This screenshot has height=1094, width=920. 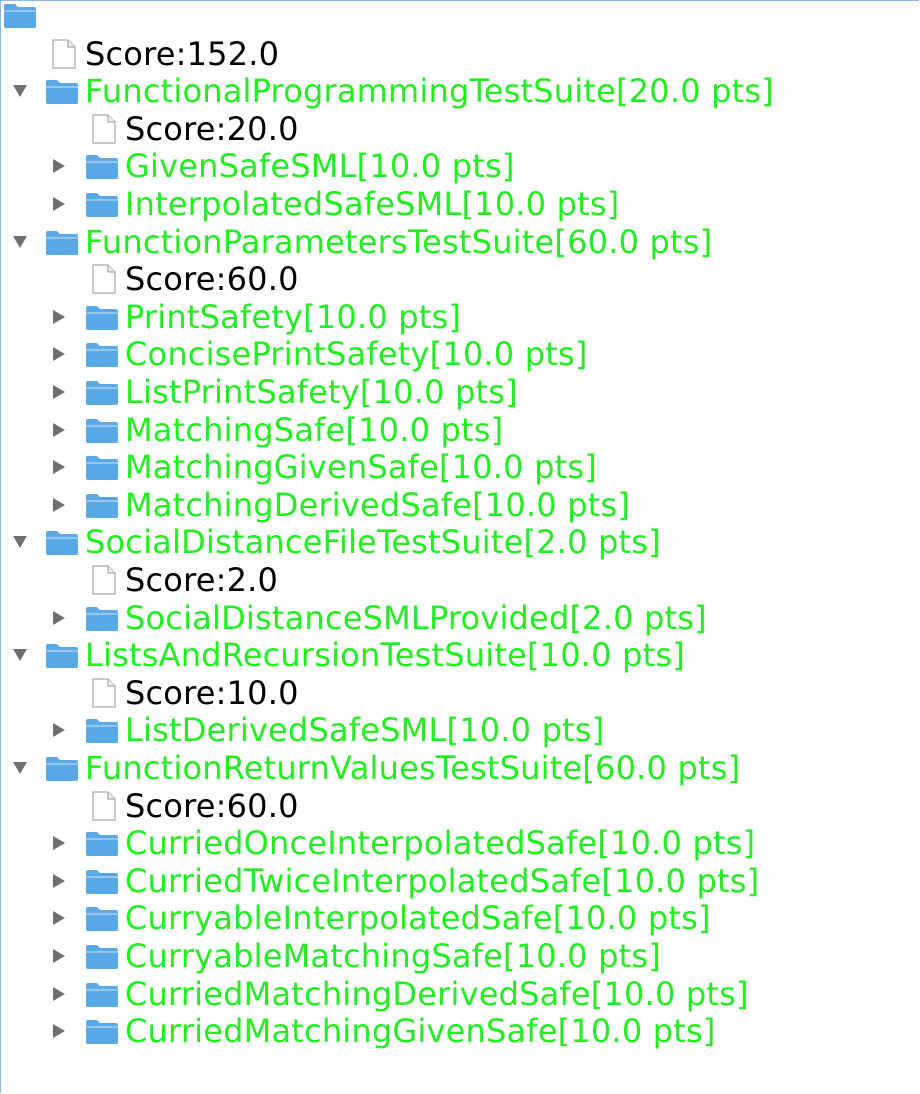 I want to click on test-label: CurryableMatchingSafe[10.0 pts], so click(x=393, y=956).